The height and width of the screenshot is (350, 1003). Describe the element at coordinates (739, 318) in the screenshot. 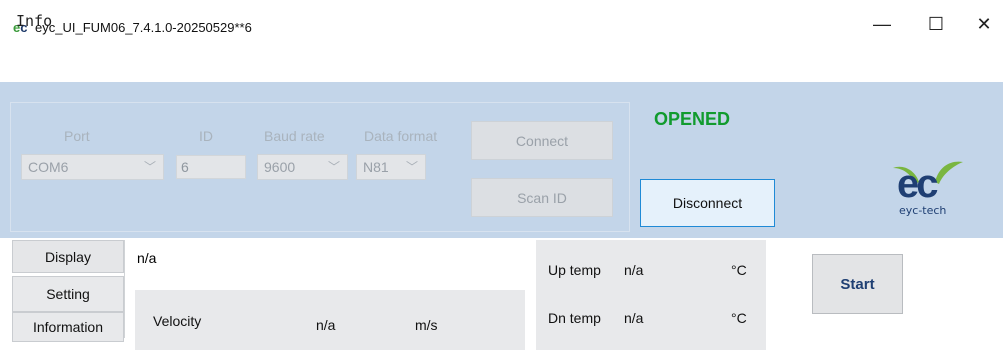

I see `dn-temp-unit: °C` at that location.